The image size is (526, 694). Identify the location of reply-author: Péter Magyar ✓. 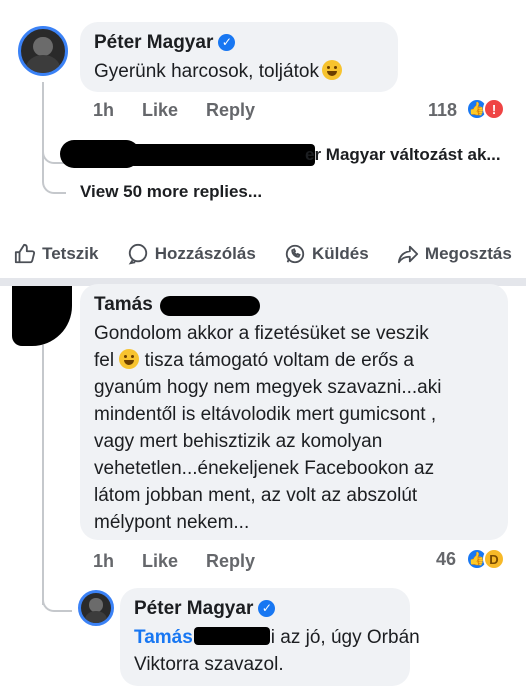
(205, 609).